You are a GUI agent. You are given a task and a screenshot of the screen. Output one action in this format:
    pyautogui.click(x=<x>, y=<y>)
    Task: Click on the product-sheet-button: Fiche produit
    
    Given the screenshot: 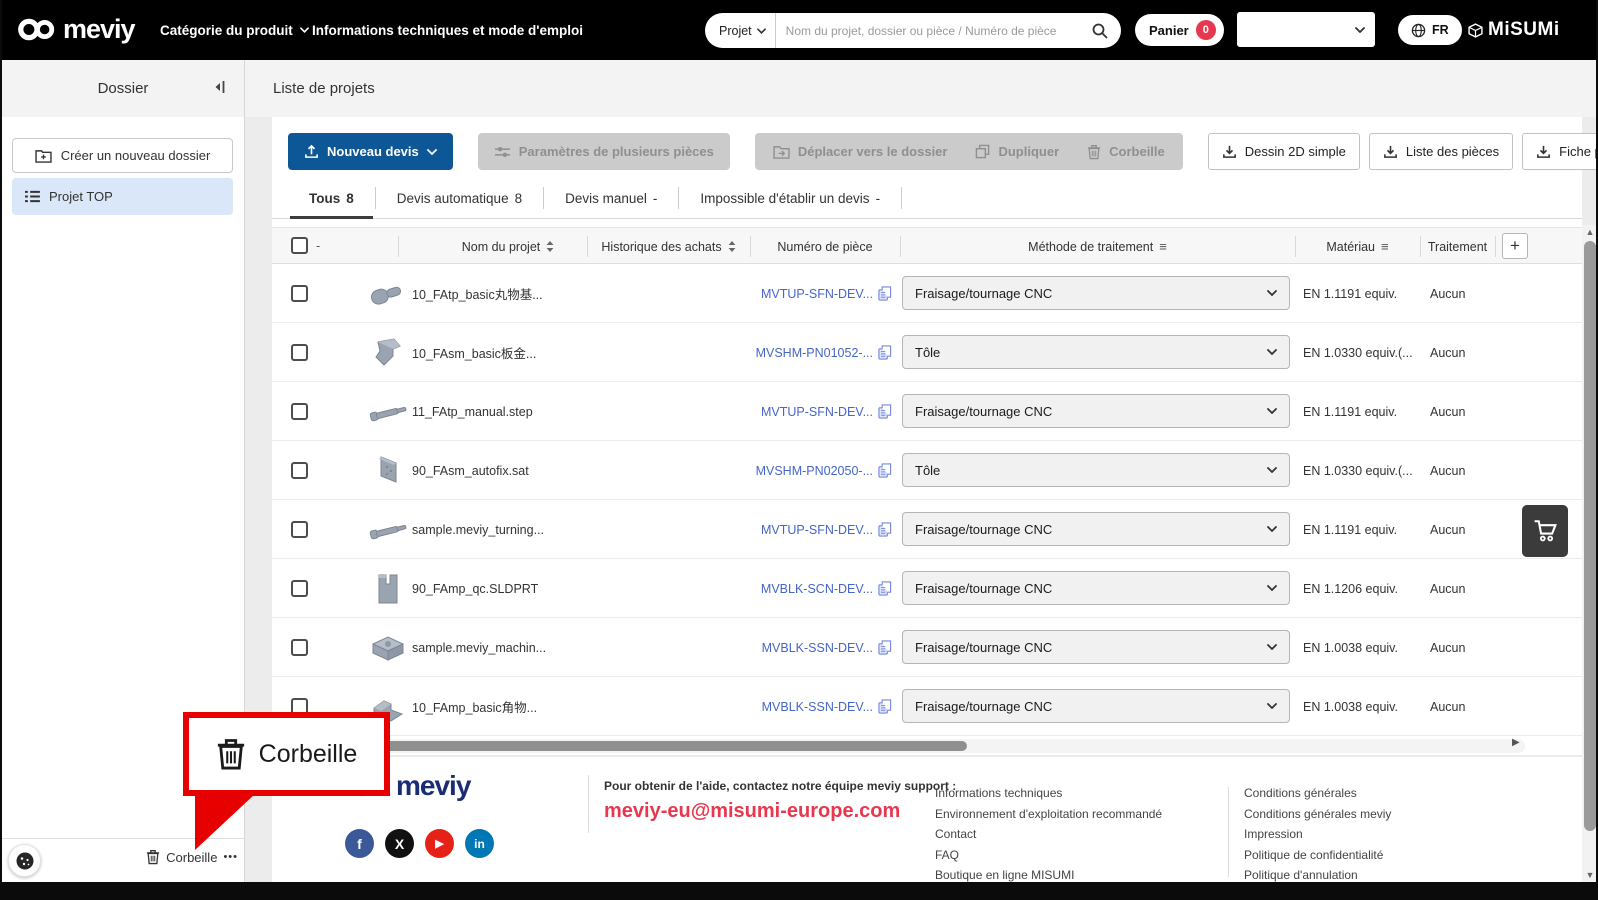 What is the action you would take?
    pyautogui.click(x=1560, y=151)
    